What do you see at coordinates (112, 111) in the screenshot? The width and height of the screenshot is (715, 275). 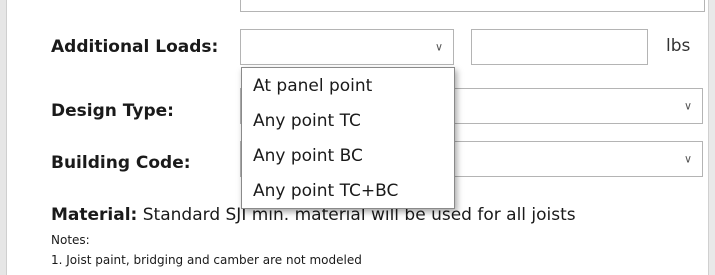 I see `design-type-label: Design Type:` at bounding box center [112, 111].